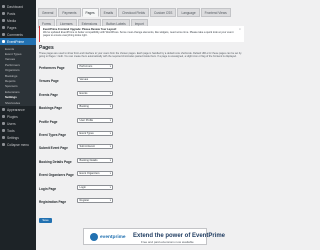 The image size is (320, 250). I want to click on banner-headline: Extend the power of EventPrime, so click(179, 235).